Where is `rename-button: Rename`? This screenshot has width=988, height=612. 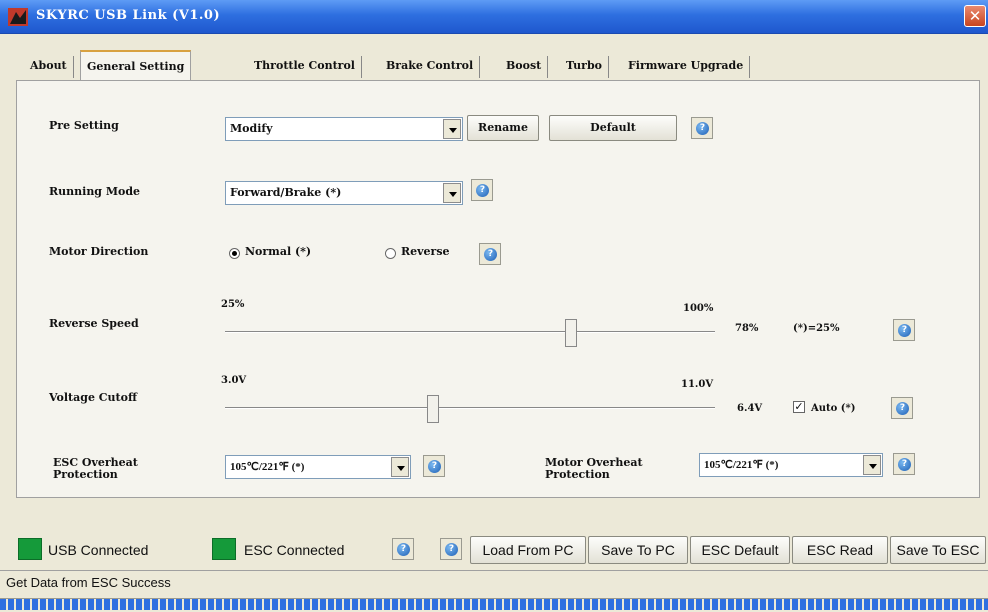
rename-button: Rename is located at coordinates (503, 128).